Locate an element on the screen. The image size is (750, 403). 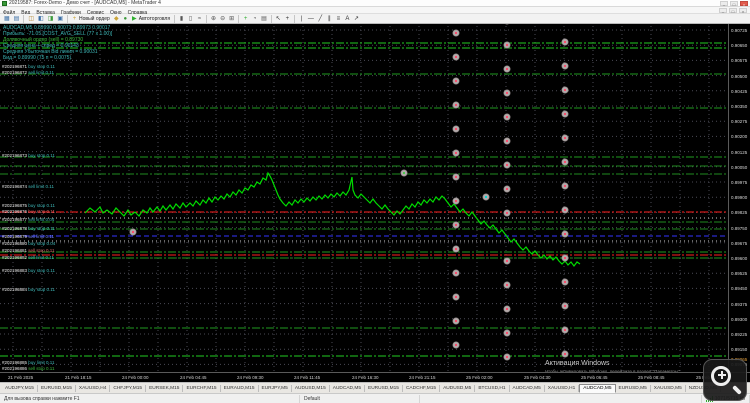
time-axis-label: 24 Feb 21:15 is located at coordinates (422, 377).